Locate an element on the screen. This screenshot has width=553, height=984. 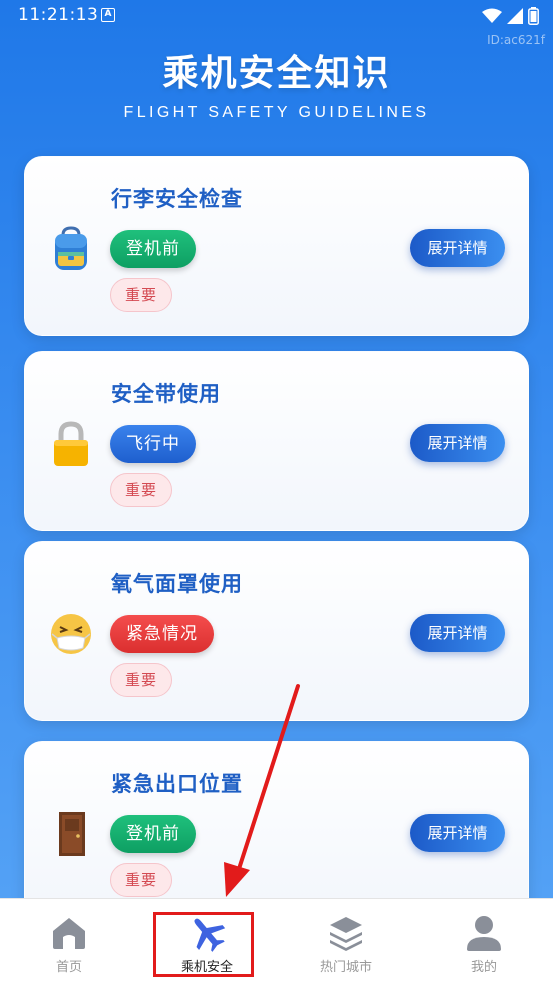
page-title: 乘机安全知识 is located at coordinates (276, 73).